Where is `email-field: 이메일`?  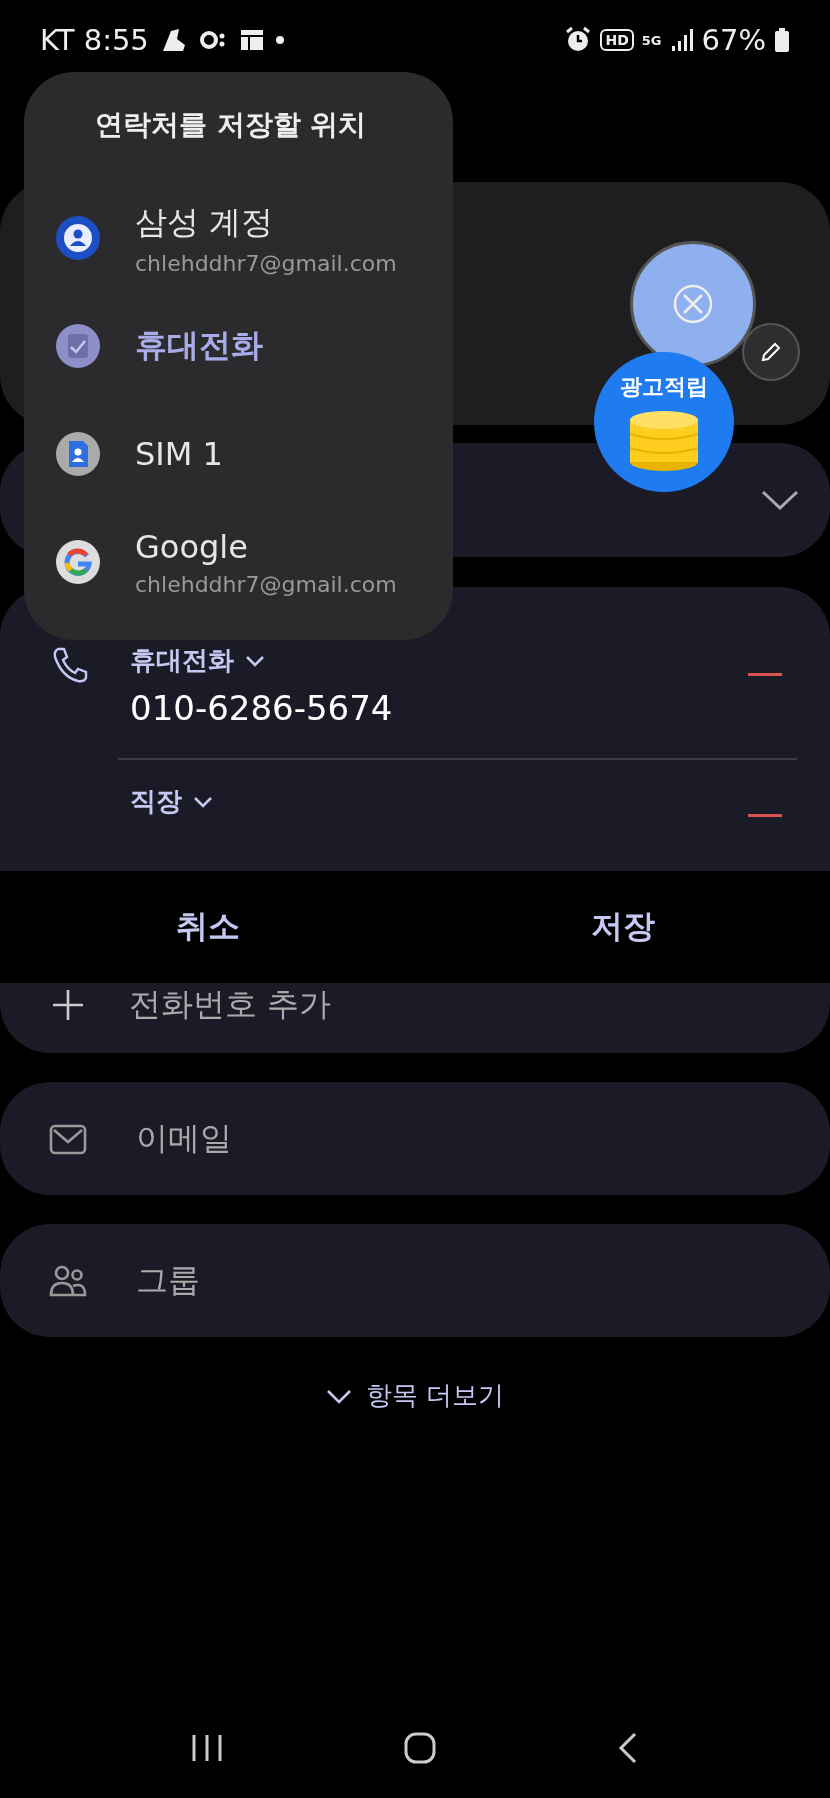
email-field: 이메일 is located at coordinates (415, 1138).